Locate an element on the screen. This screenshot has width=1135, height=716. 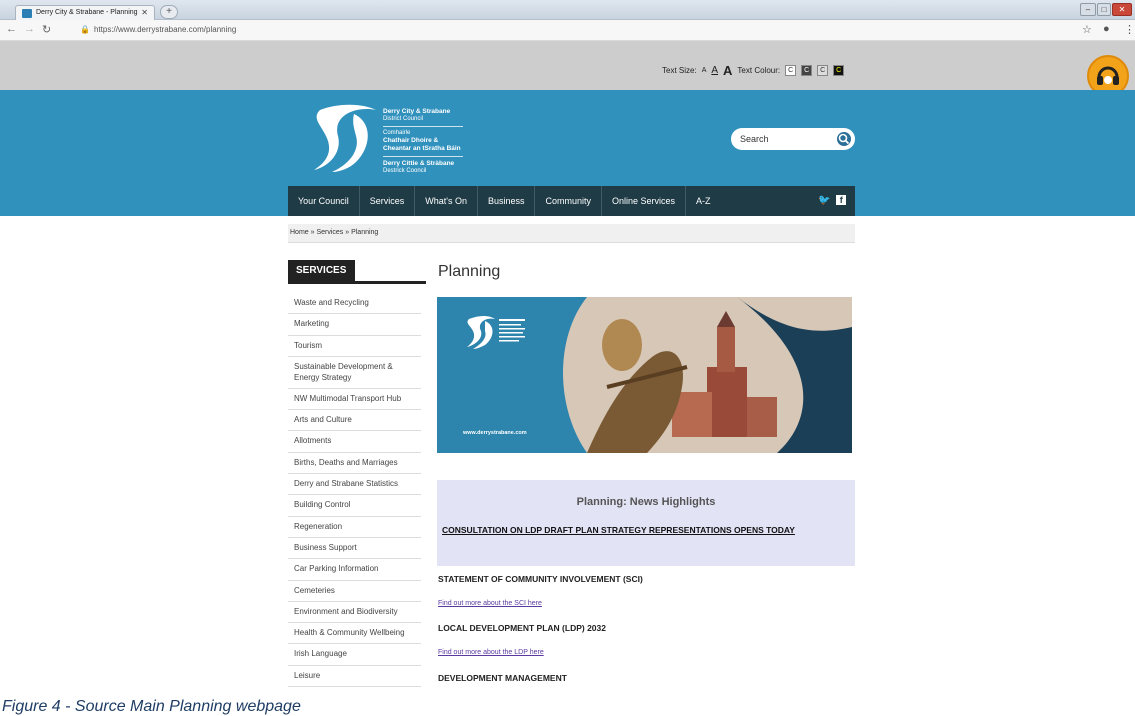
logo-ulster-sub: Destrick Cooncil is located at coordinates (405, 171).